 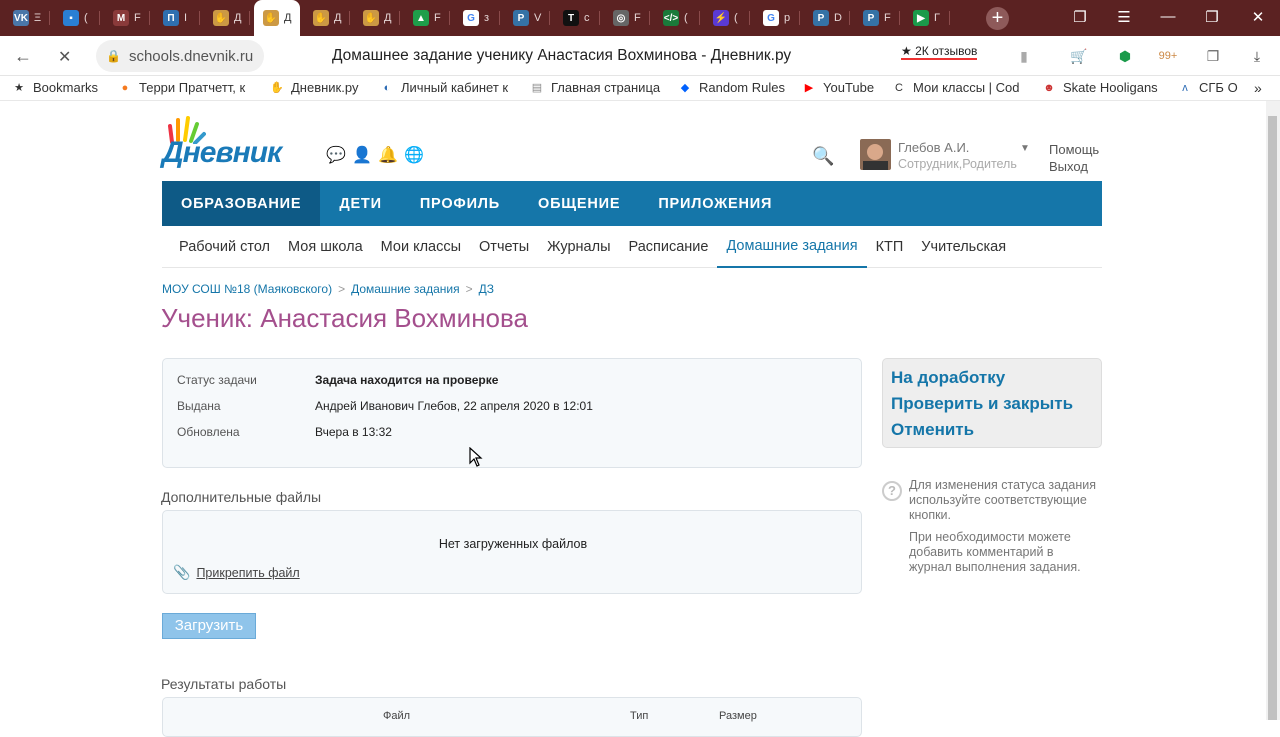 I want to click on browser-tab: MF, so click(x=127, y=18).